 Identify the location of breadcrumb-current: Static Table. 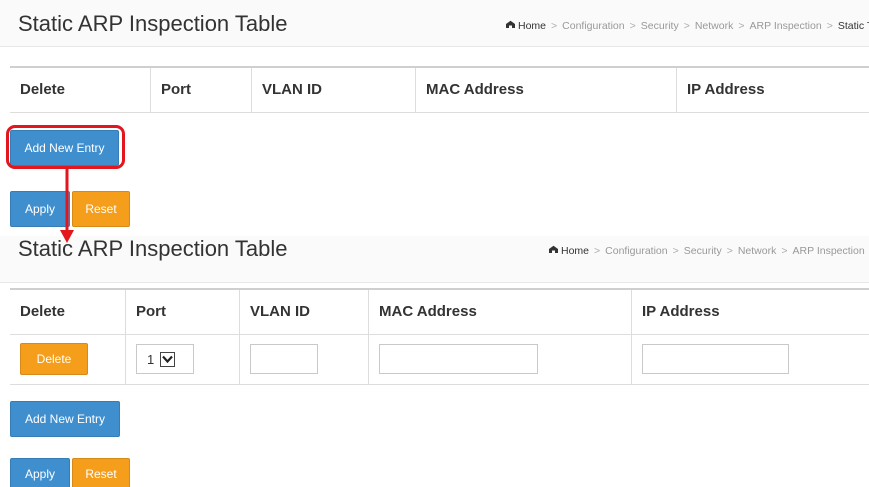
(853, 26).